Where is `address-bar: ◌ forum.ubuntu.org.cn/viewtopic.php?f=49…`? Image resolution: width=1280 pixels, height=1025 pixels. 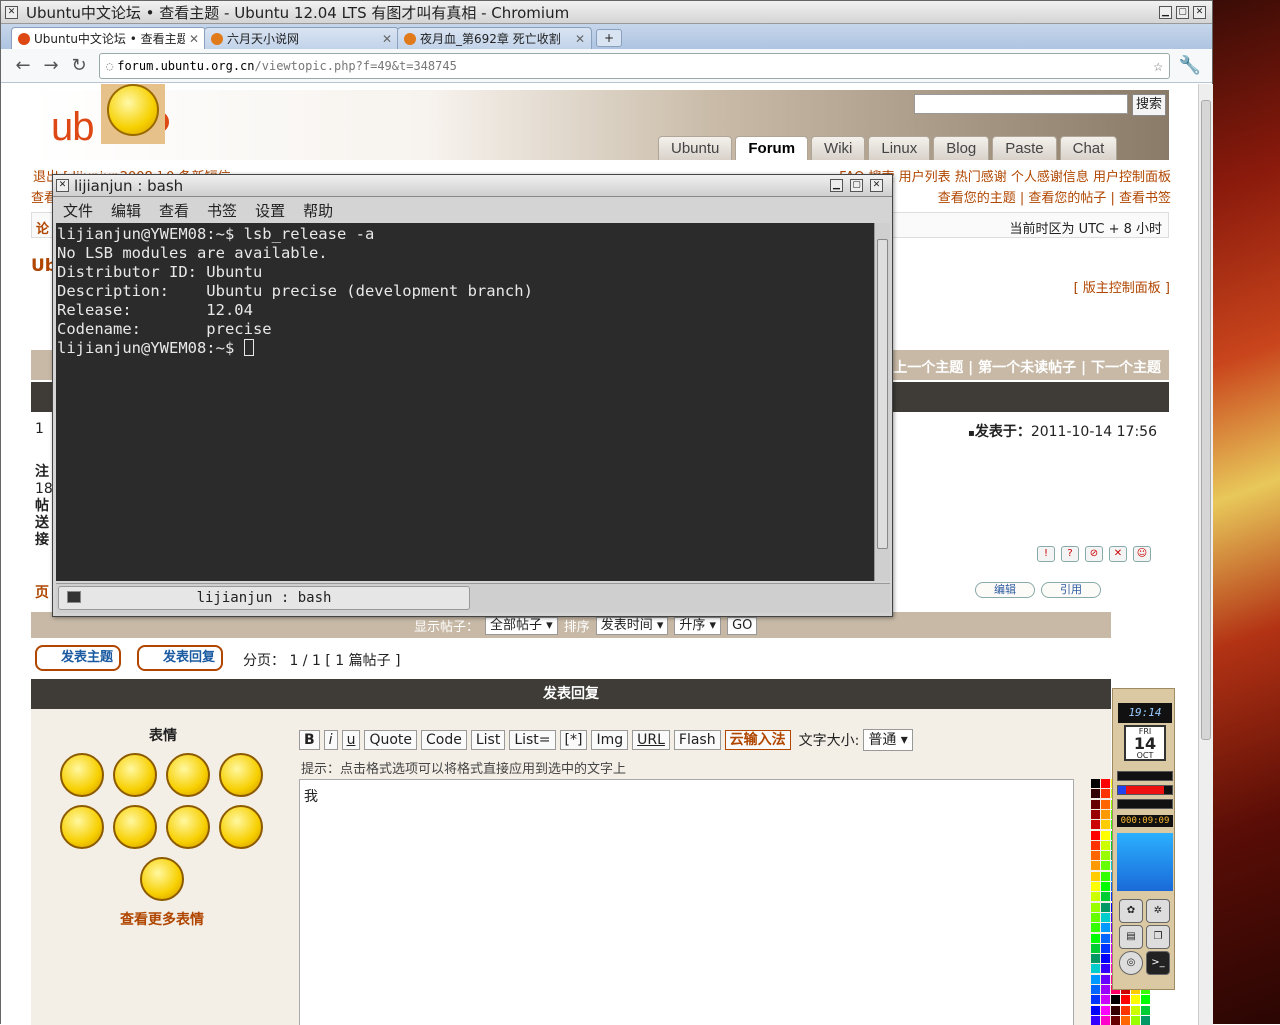 address-bar: ◌ forum.ubuntu.org.cn/viewtopic.php?f=49… is located at coordinates (634, 65).